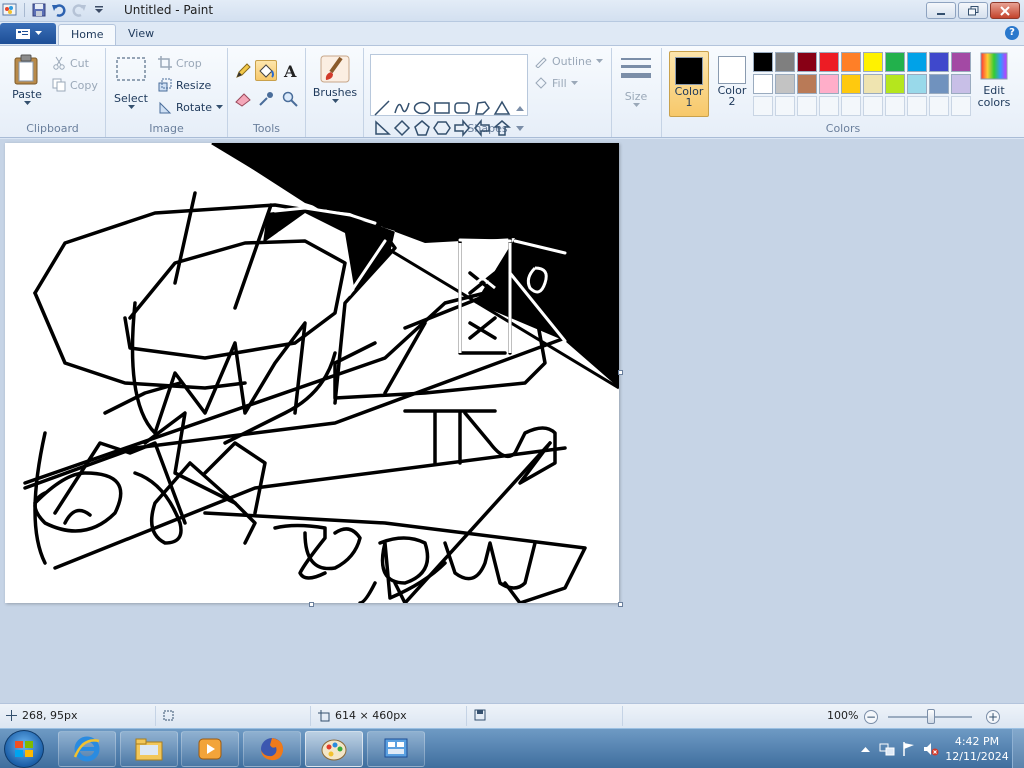 This screenshot has height=768, width=1024. I want to click on triangle-shape-icon, so click(502, 108).